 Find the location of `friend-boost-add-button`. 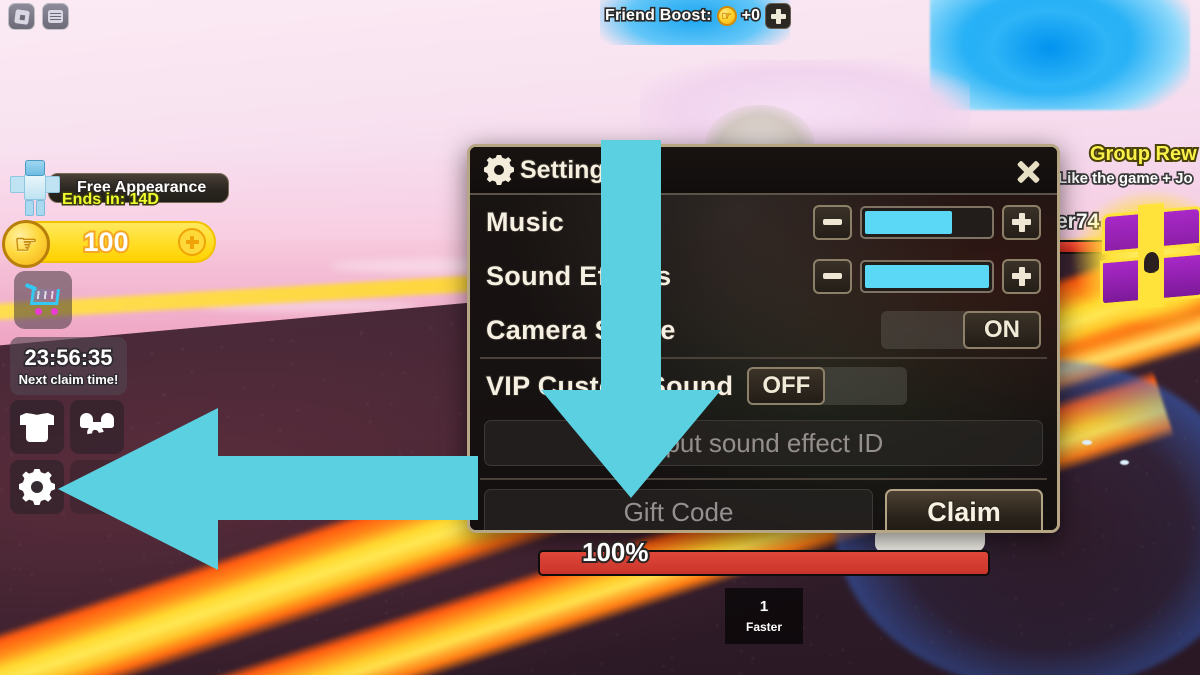

friend-boost-add-button is located at coordinates (778, 16).